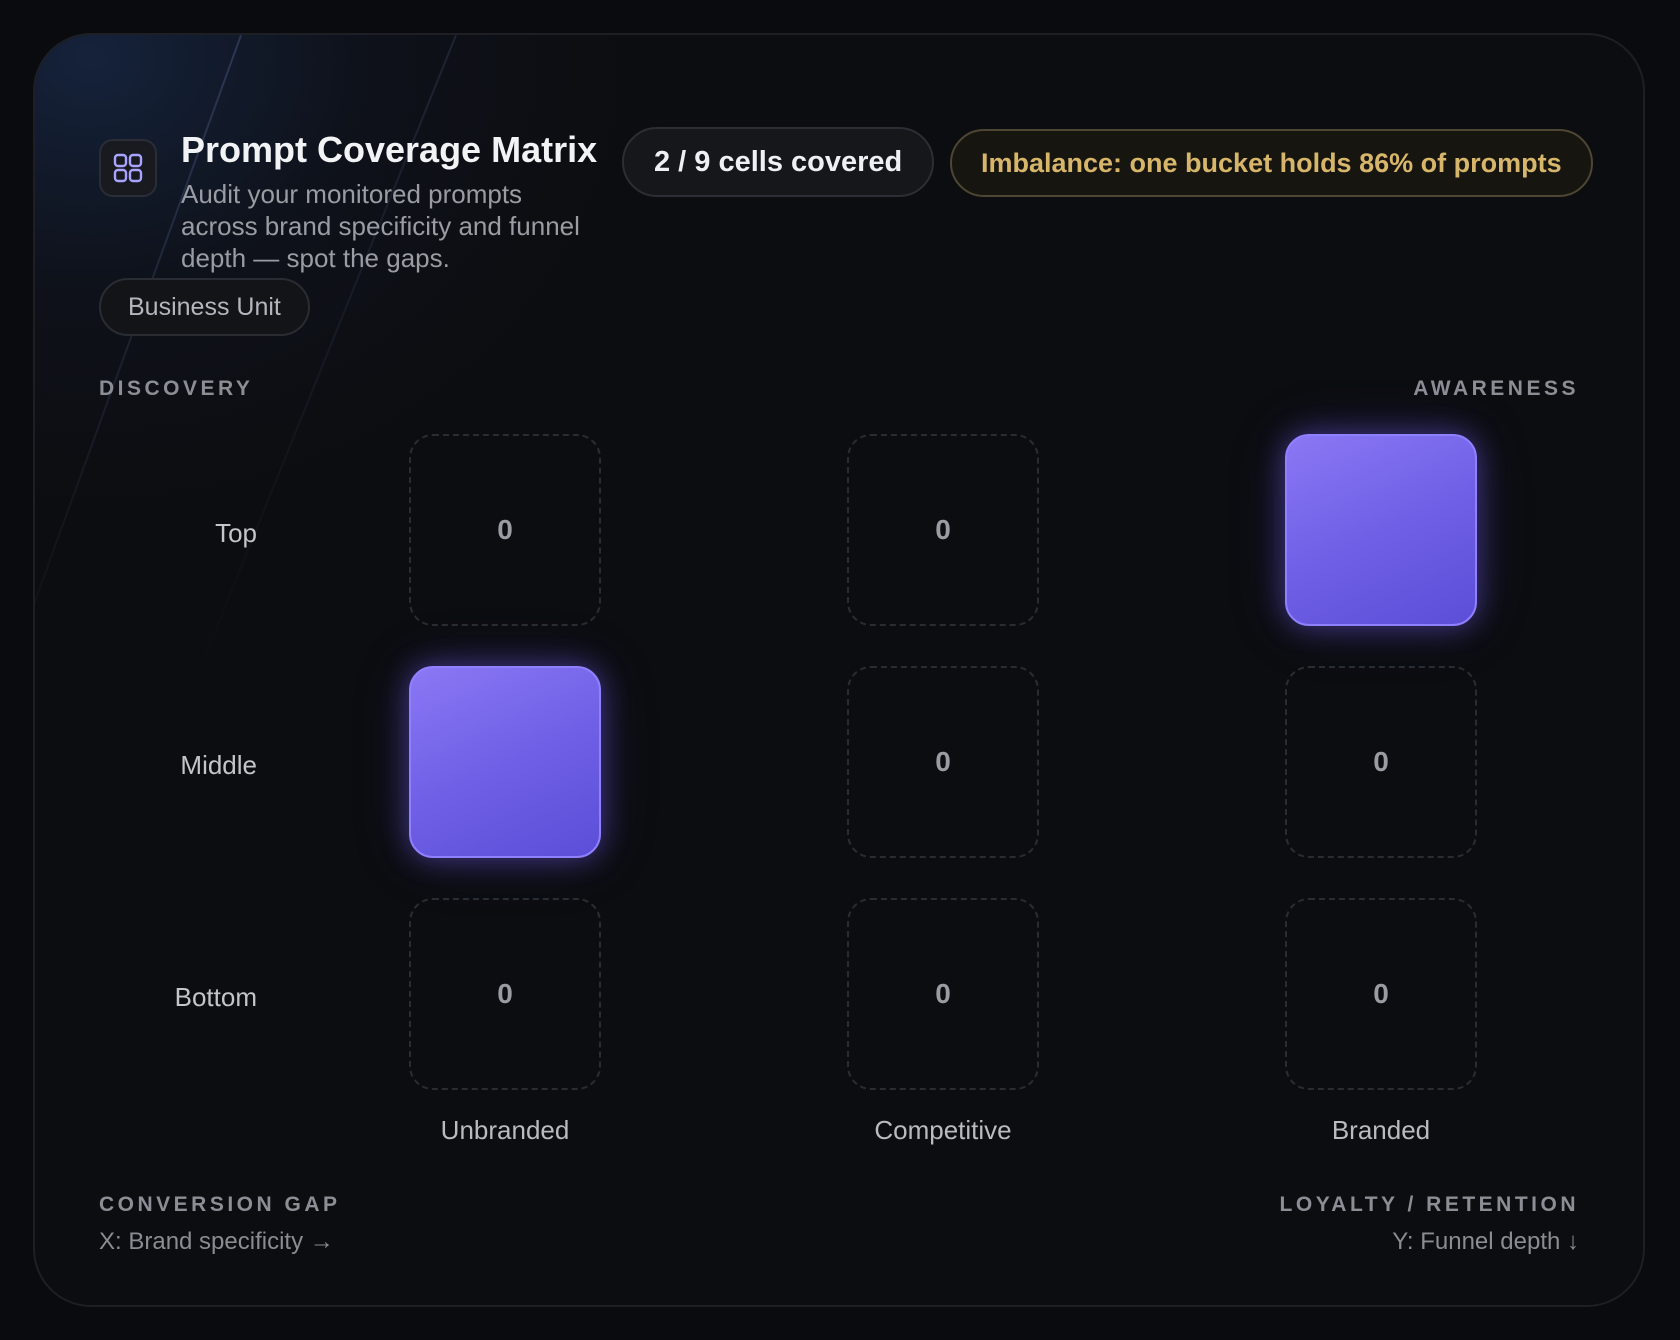  Describe the element at coordinates (943, 530) in the screenshot. I see `matrix-cell-top-competitive: 0` at that location.